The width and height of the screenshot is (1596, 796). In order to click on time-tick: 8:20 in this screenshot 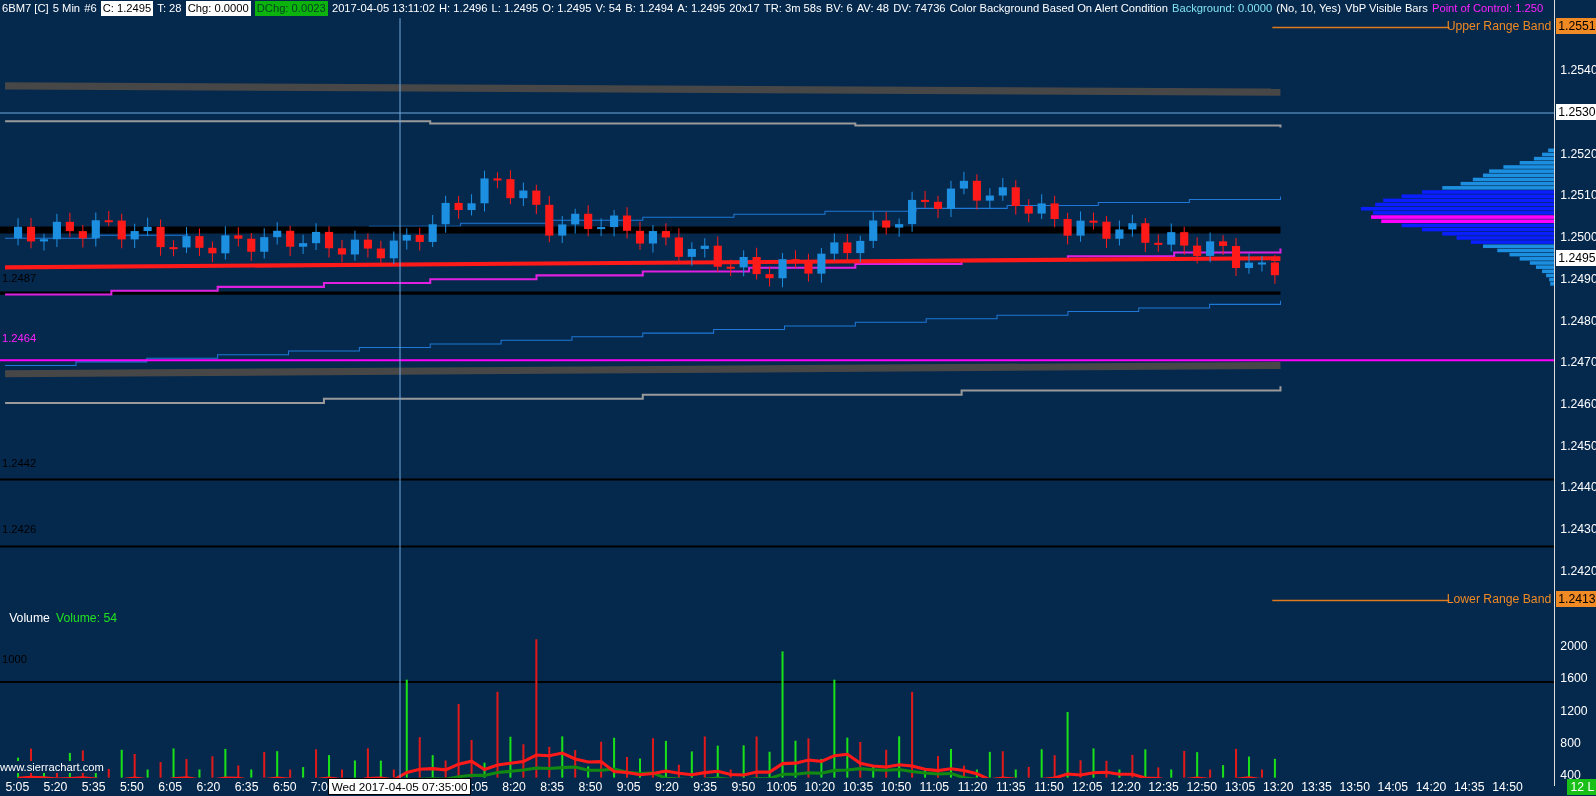, I will do `click(514, 786)`.